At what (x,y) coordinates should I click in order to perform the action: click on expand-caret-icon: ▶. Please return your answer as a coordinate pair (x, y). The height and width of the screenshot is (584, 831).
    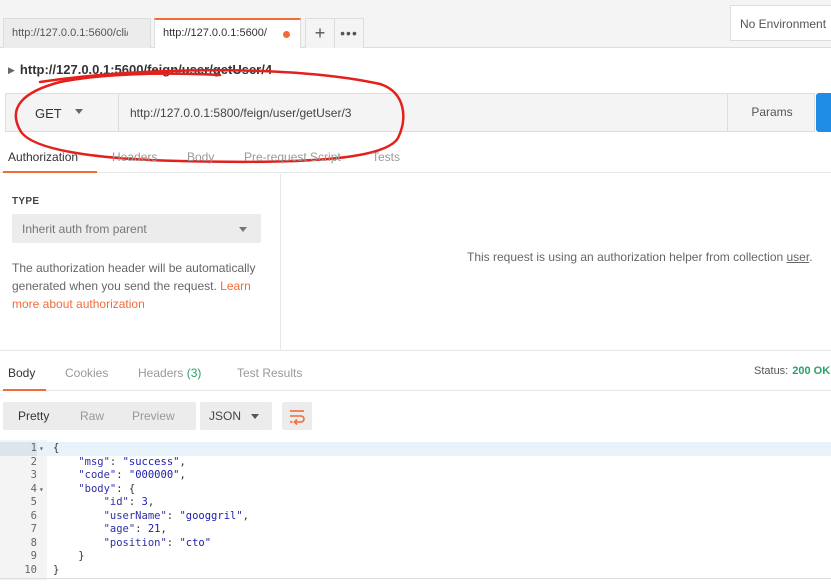
    Looking at the image, I should click on (11, 70).